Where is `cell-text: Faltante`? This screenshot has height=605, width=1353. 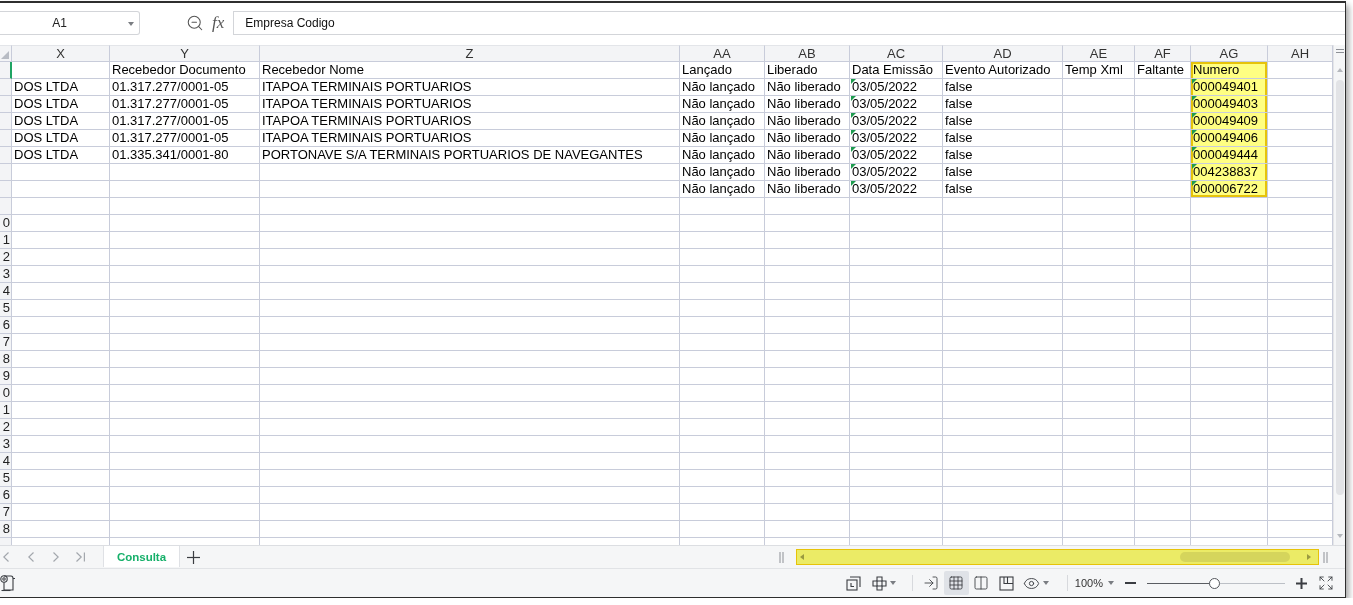
cell-text: Faltante is located at coordinates (1160, 69).